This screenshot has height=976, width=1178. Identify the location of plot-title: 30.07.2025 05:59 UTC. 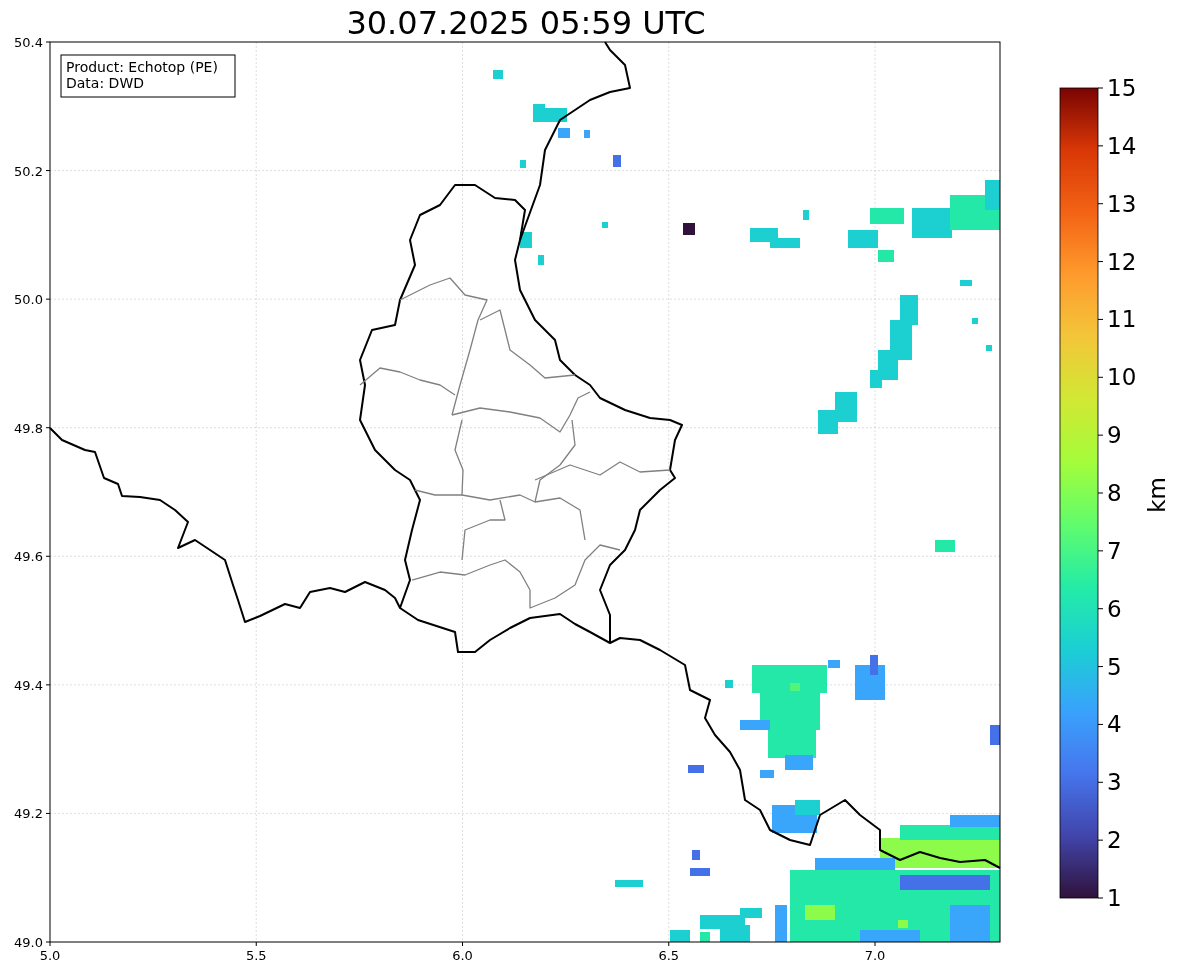
(526, 23).